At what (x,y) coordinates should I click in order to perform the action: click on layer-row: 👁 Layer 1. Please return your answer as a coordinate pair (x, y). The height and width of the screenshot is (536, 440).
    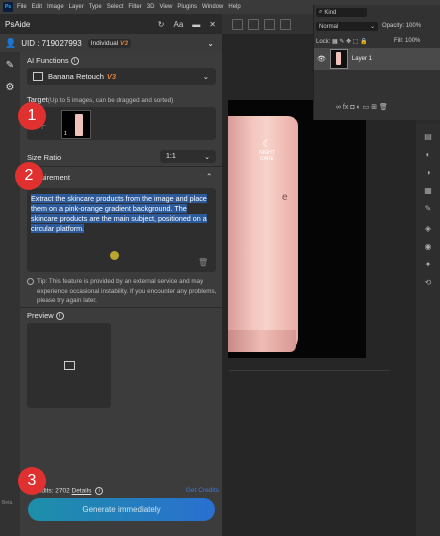
    Looking at the image, I should click on (377, 59).